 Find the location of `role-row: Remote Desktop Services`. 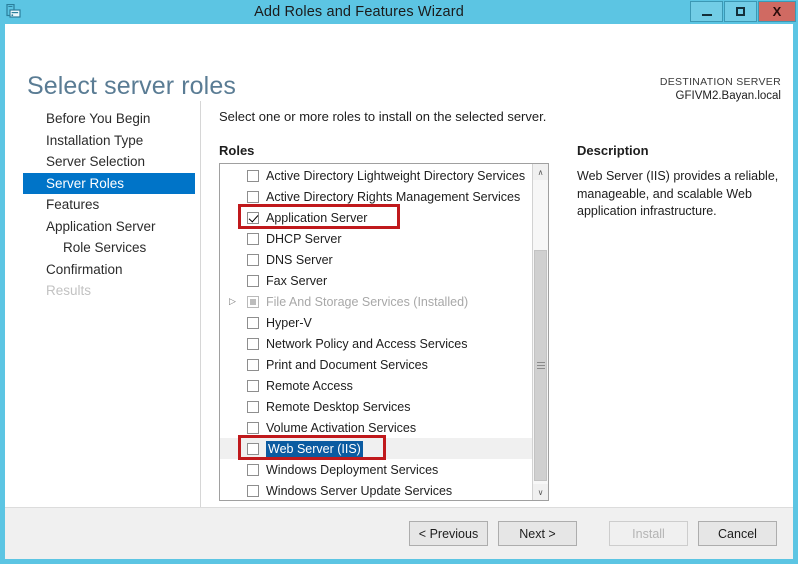

role-row: Remote Desktop Services is located at coordinates (376, 406).